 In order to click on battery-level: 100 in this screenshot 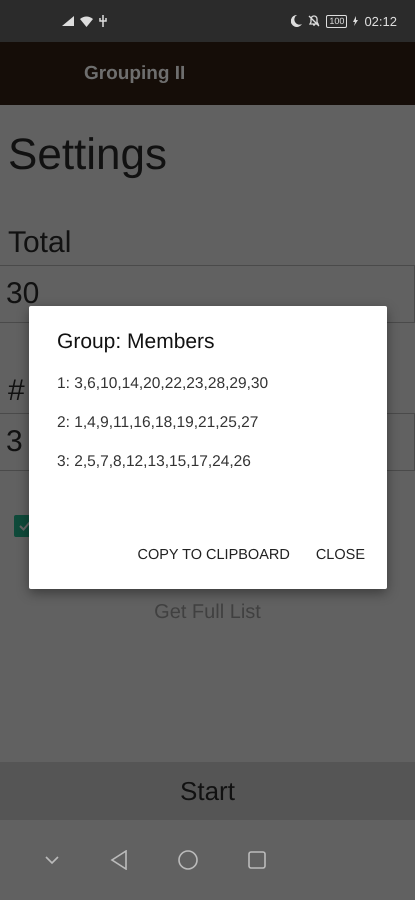, I will do `click(337, 21)`.